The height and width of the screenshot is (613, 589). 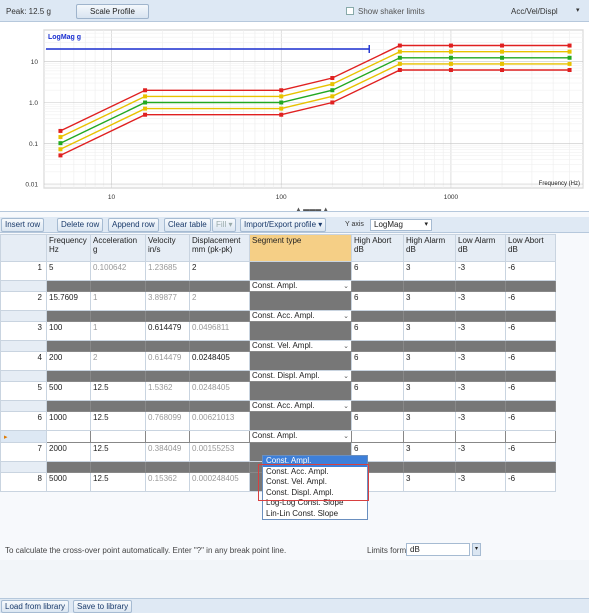 I want to click on frequency-cell: 15.7609, so click(x=68, y=301).